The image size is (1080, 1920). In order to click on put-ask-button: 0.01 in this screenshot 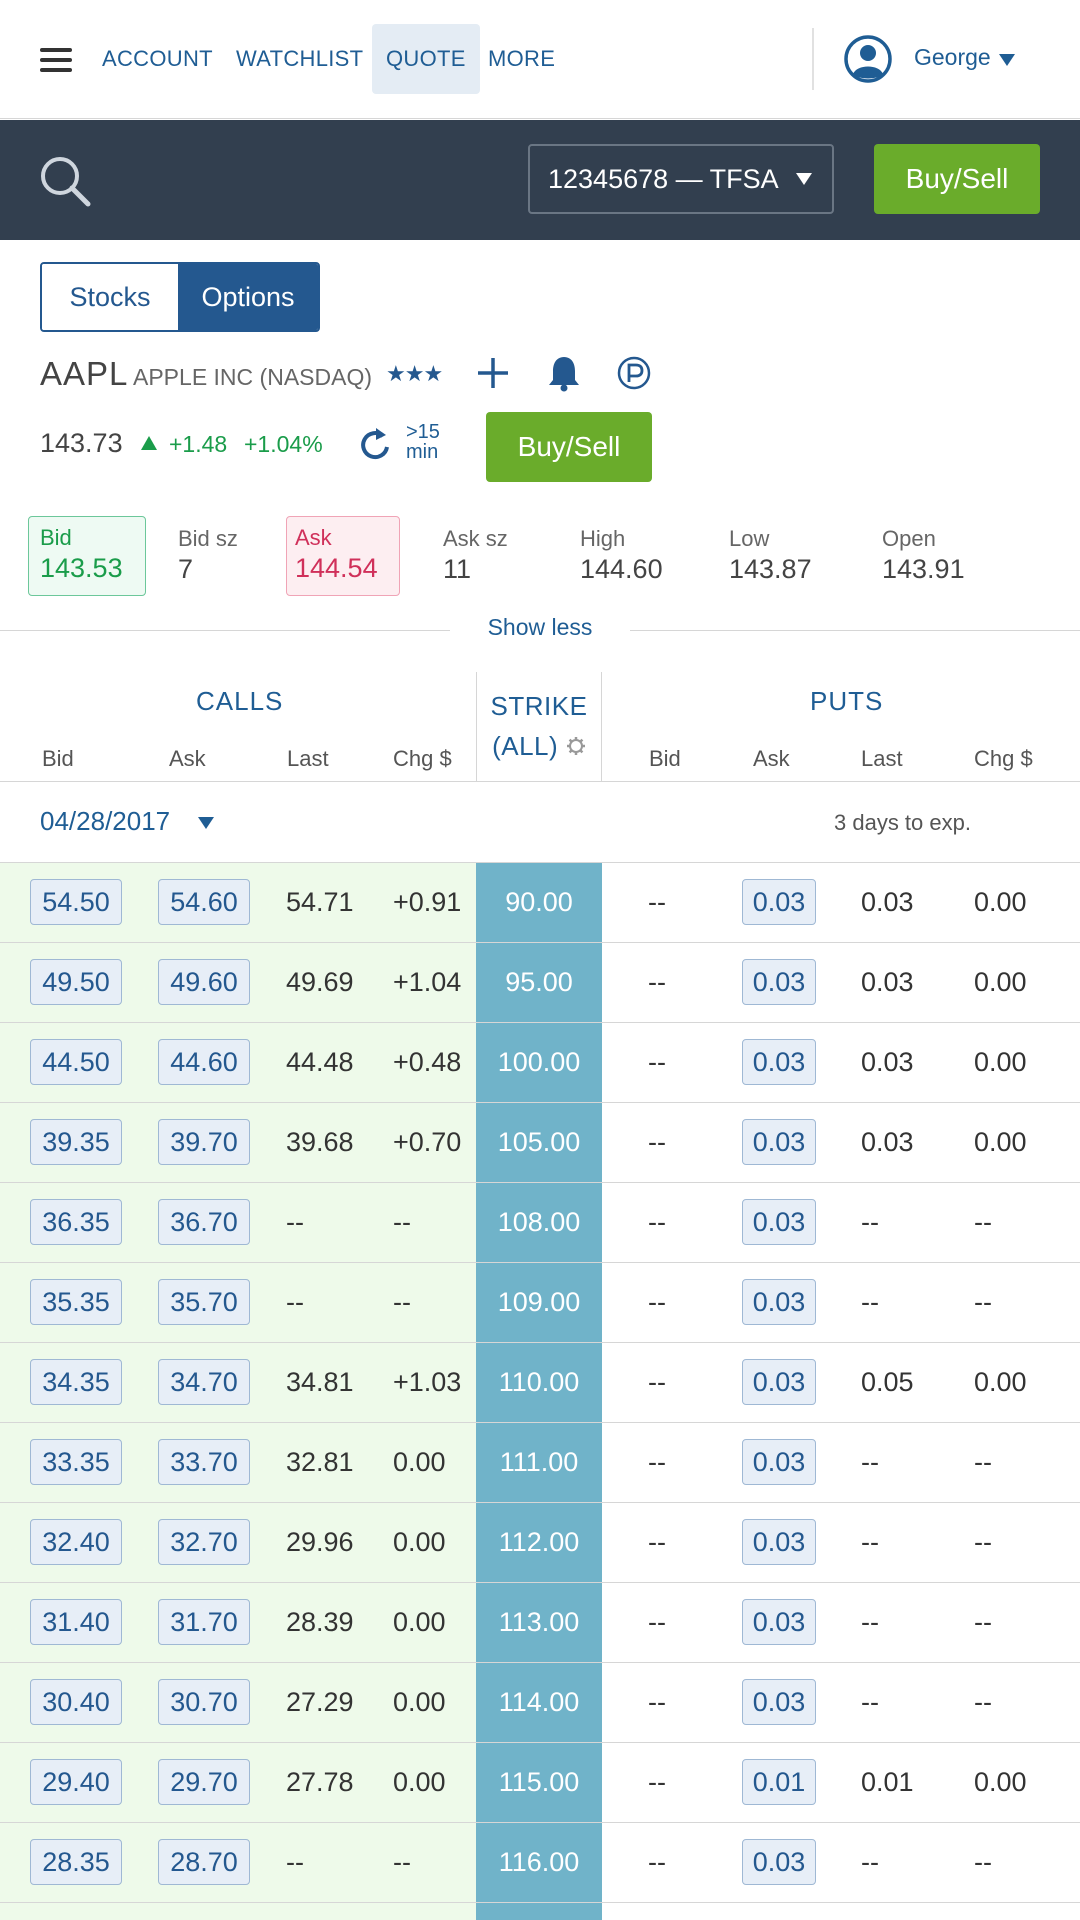, I will do `click(779, 1782)`.